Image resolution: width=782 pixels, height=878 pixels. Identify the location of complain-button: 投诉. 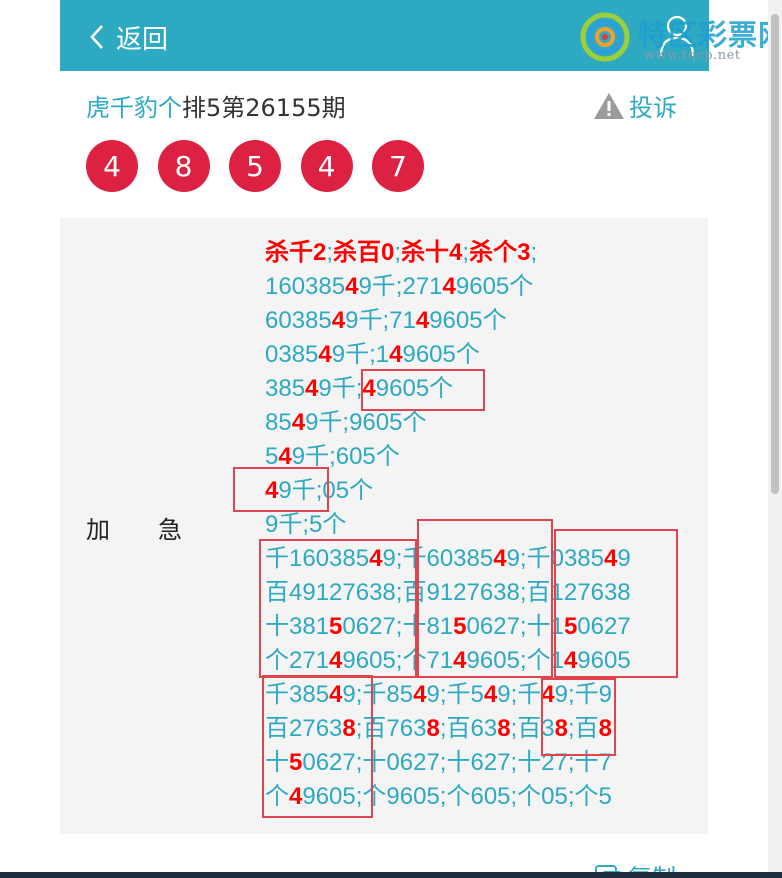
(635, 105).